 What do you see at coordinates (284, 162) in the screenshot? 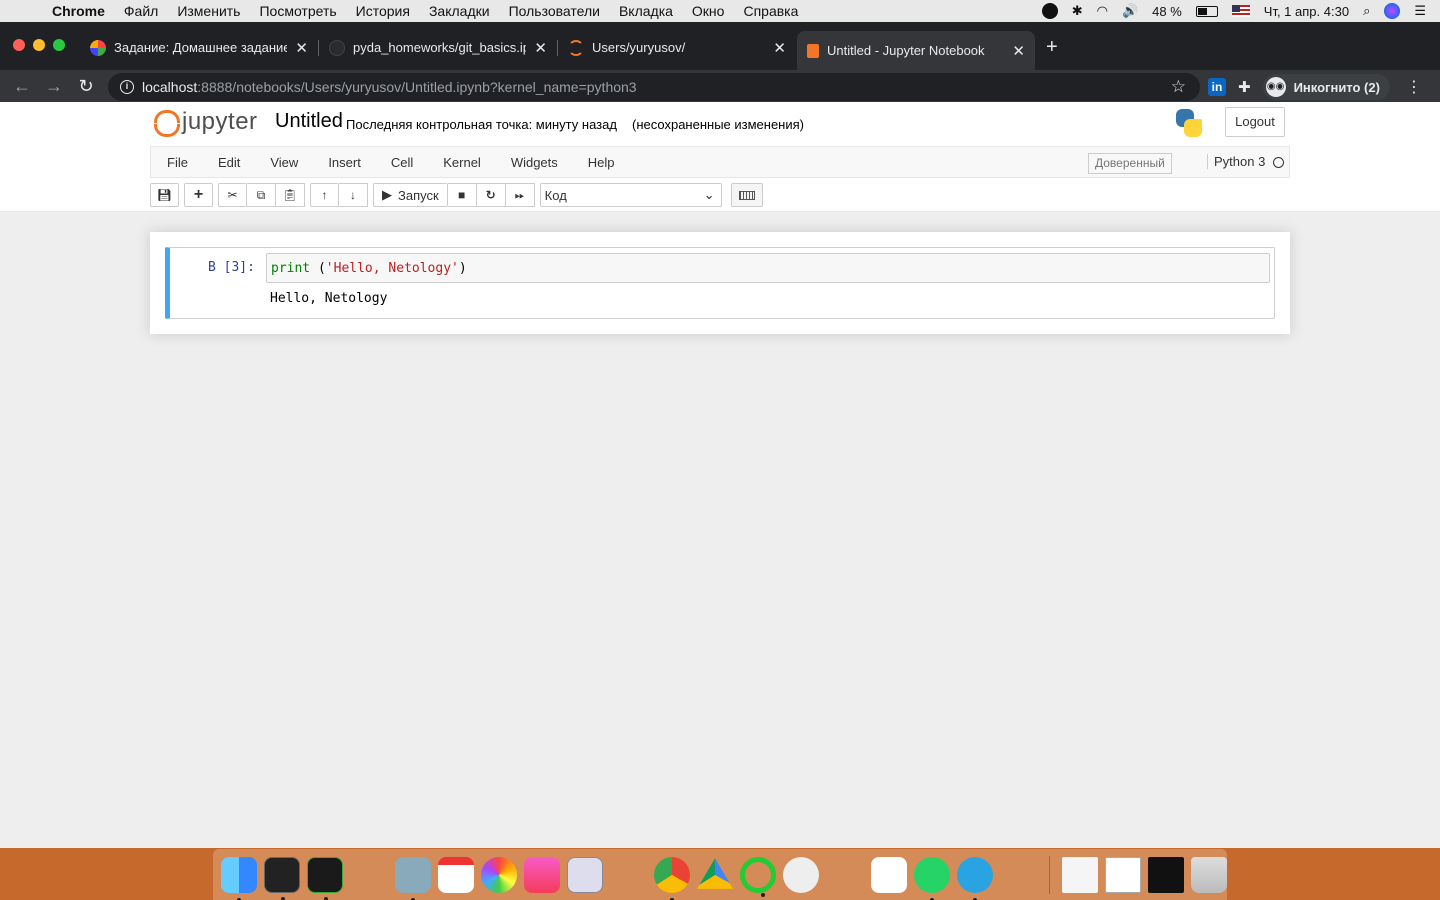
I see `menu-item-view: View` at bounding box center [284, 162].